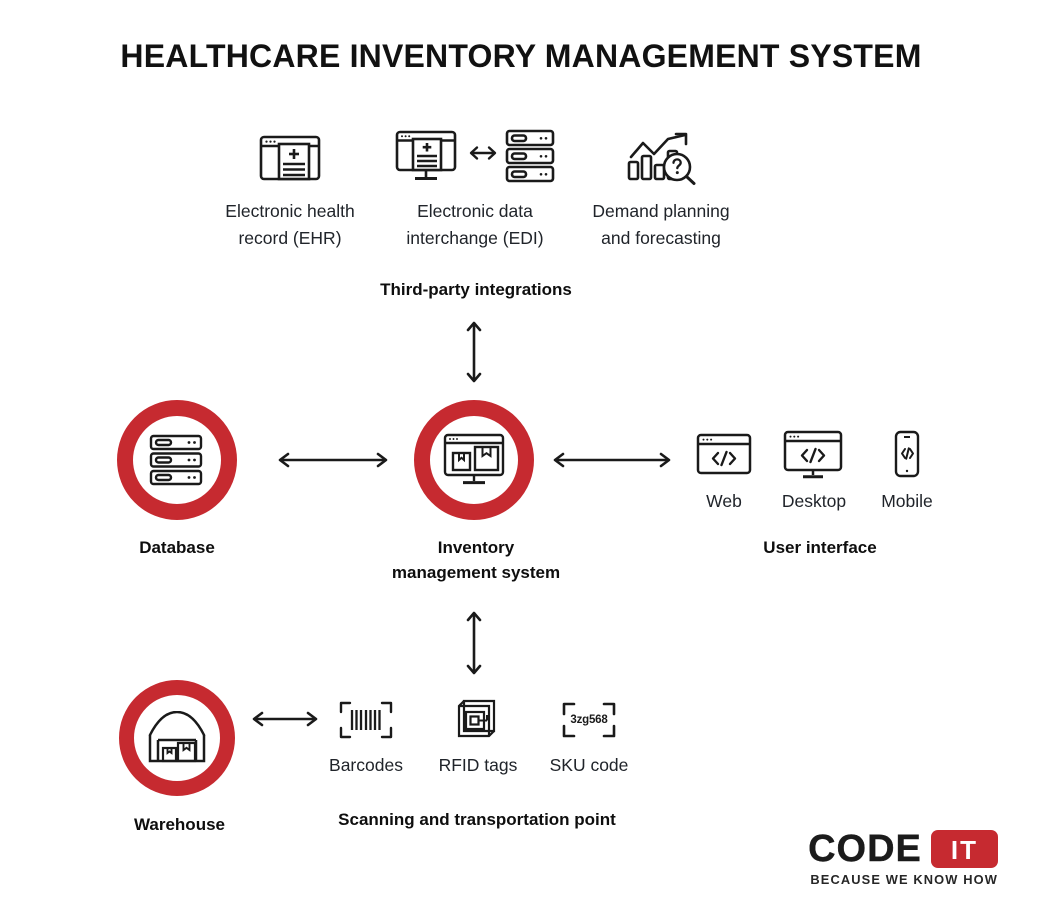  I want to click on inventory-management-system-label: Inventory management system, so click(476, 560).